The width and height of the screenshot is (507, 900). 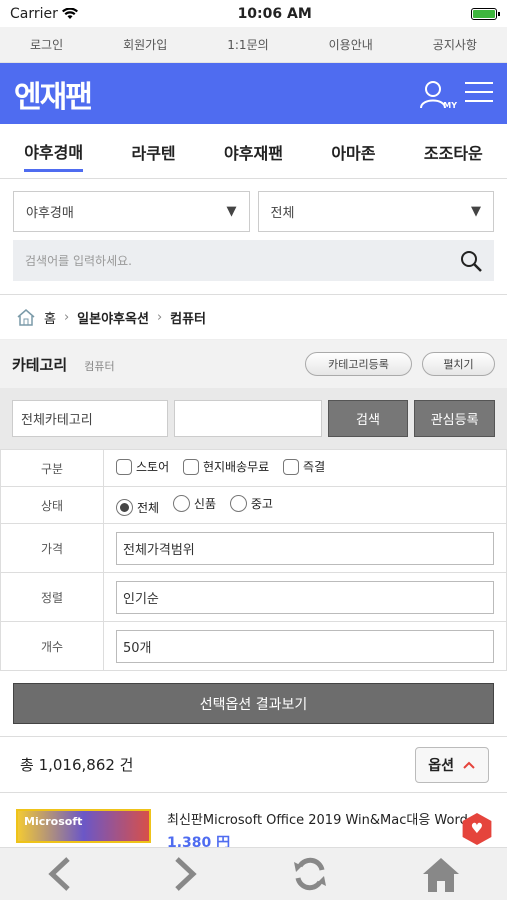 I want to click on result-button-wrap: 선택옵션 결과보기, so click(x=253, y=704).